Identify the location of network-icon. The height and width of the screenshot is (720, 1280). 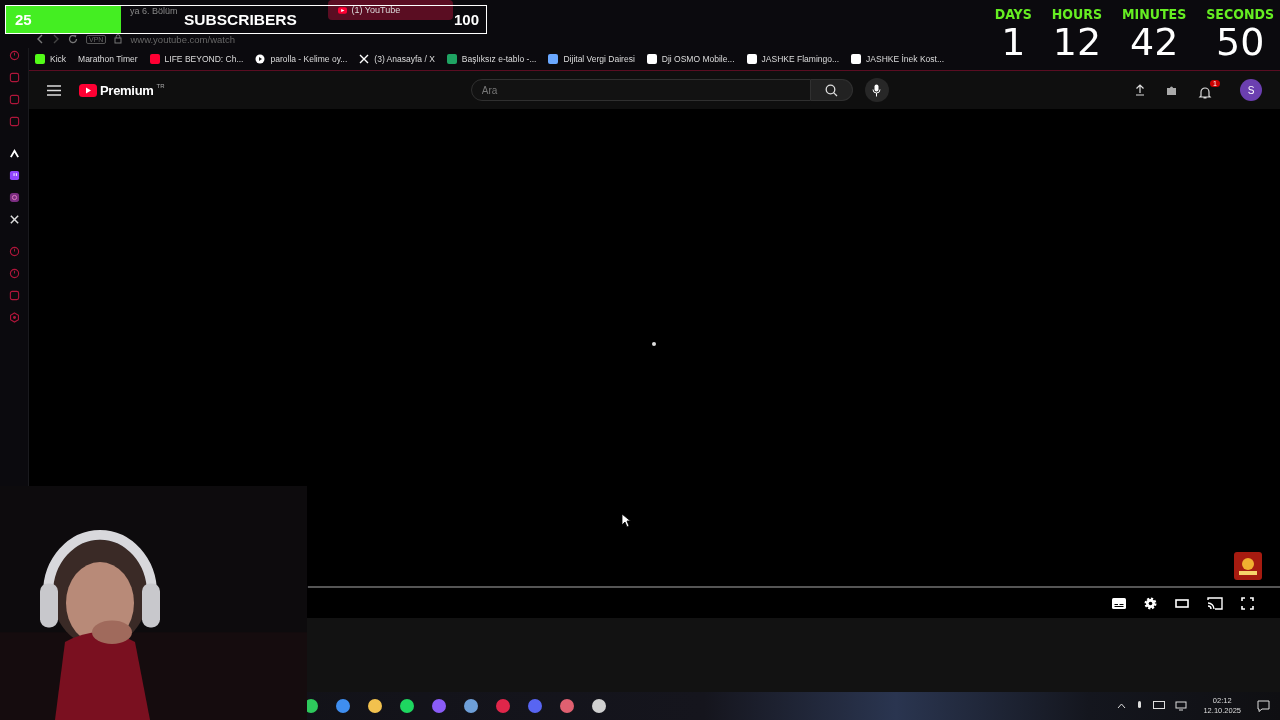
(1181, 706).